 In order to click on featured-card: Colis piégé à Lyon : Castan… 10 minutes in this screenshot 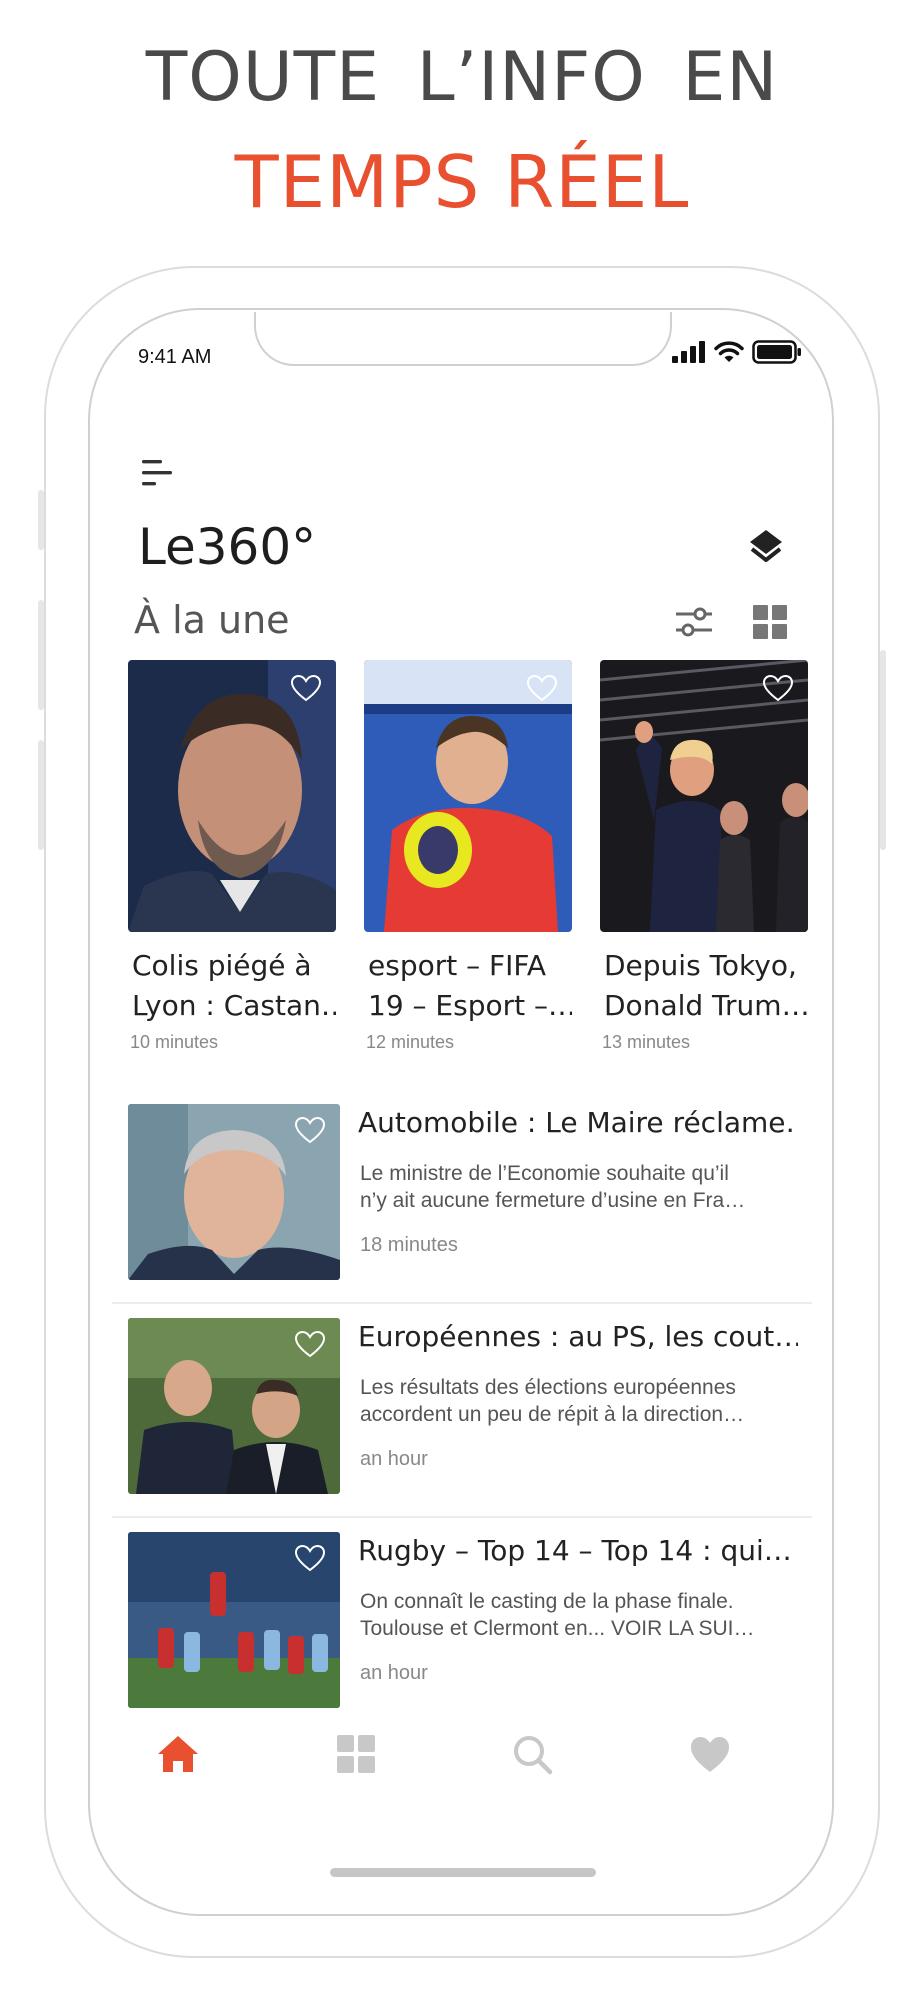, I will do `click(232, 856)`.